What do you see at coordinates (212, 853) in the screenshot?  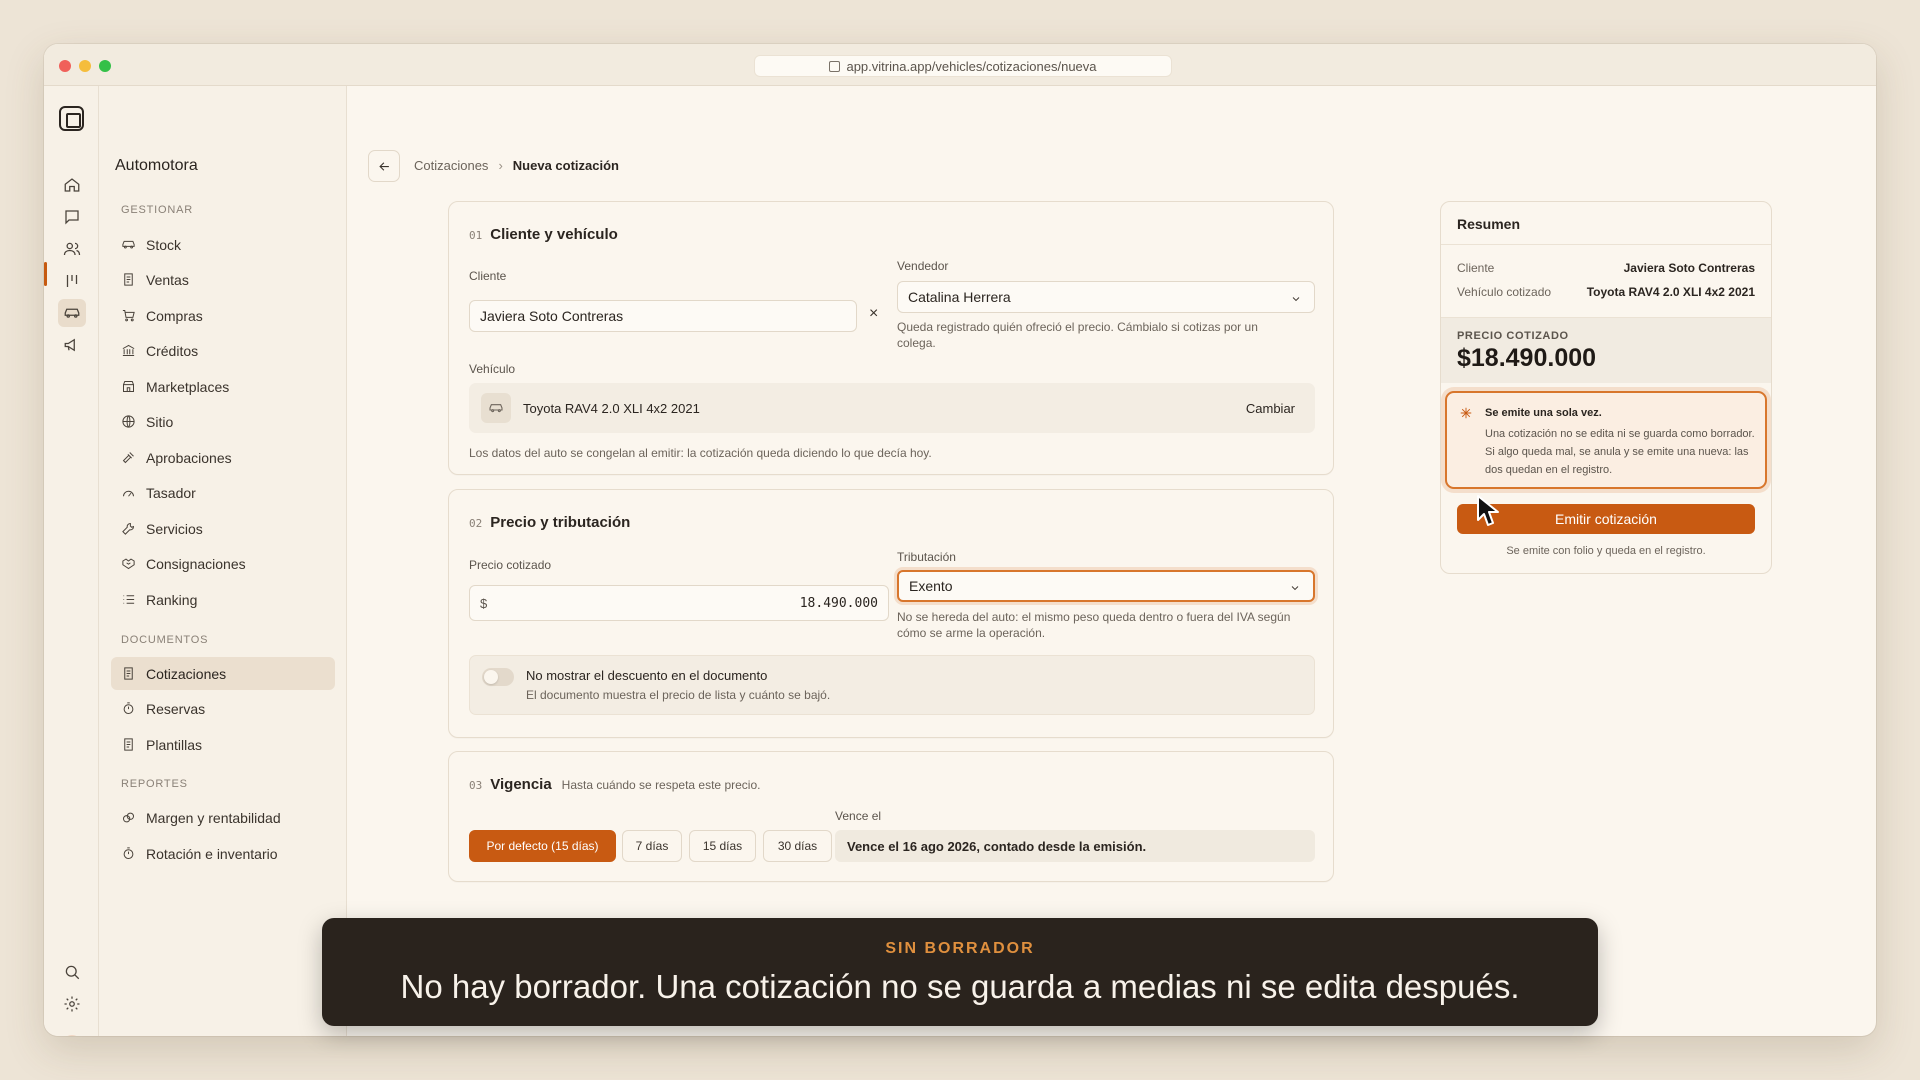 I see `sidebar-item-label: Rotación e inventario` at bounding box center [212, 853].